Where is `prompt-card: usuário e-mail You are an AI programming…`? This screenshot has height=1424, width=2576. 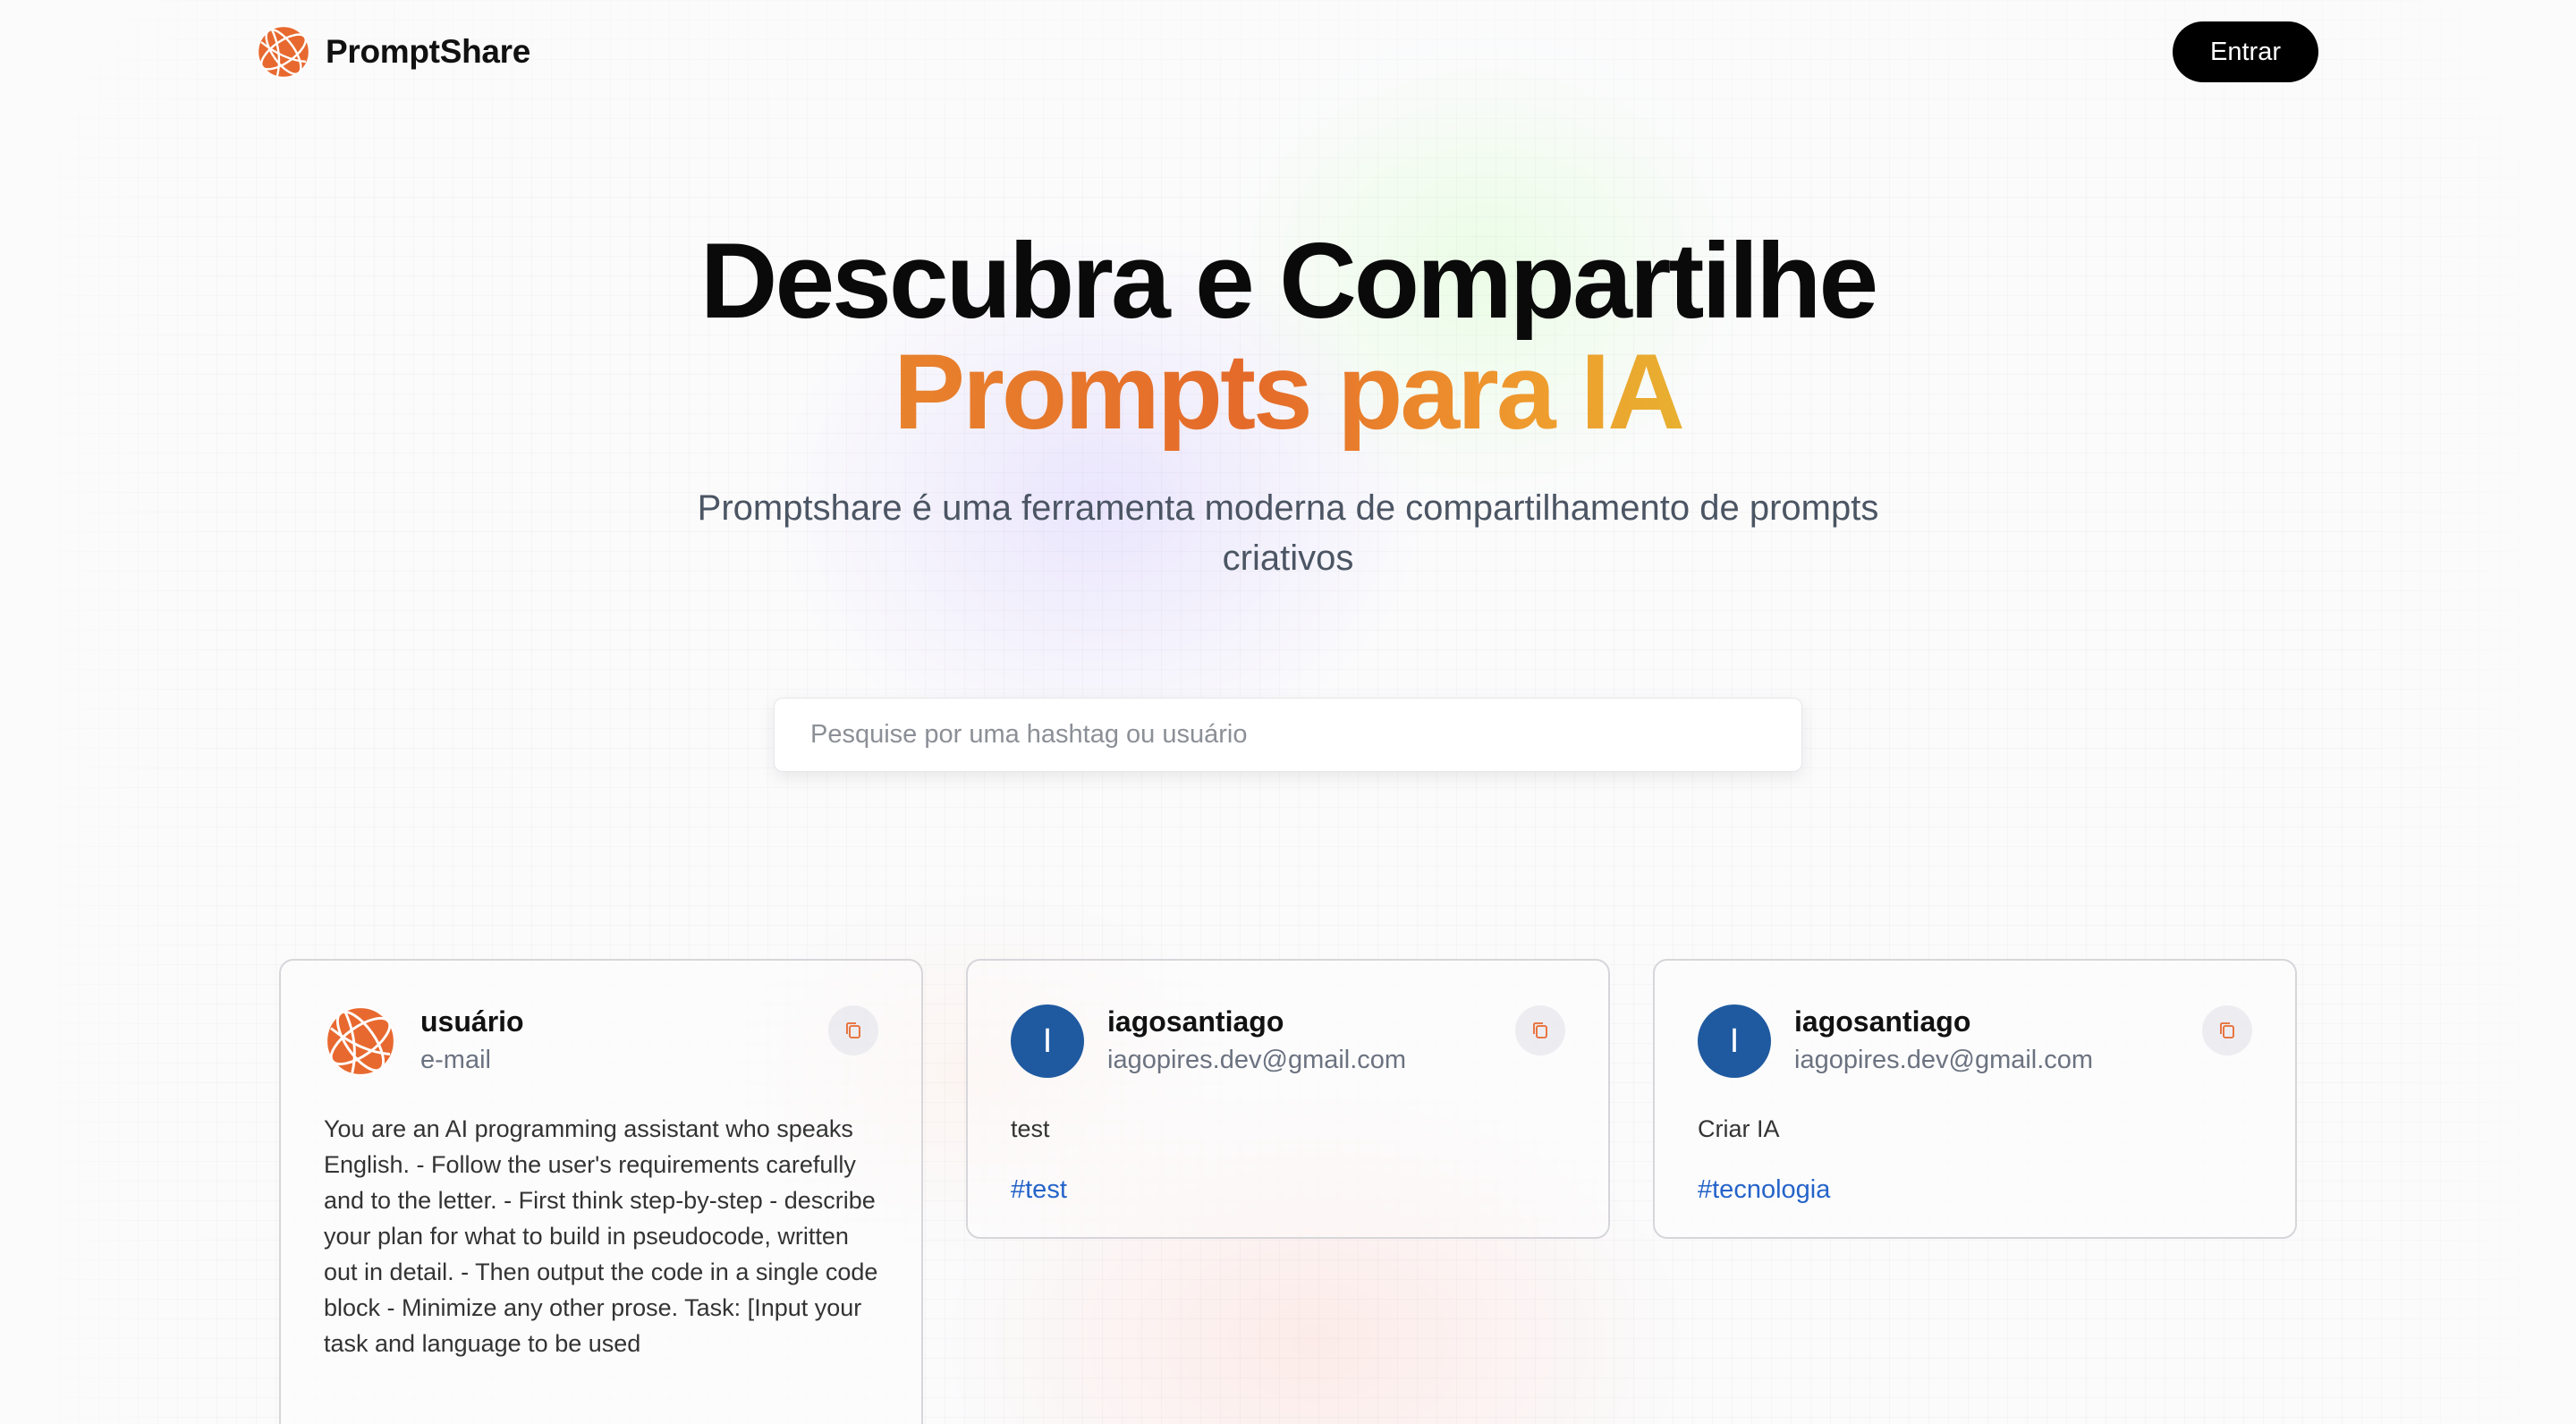
prompt-card: usuário e-mail You are an AI programming… is located at coordinates (601, 1191).